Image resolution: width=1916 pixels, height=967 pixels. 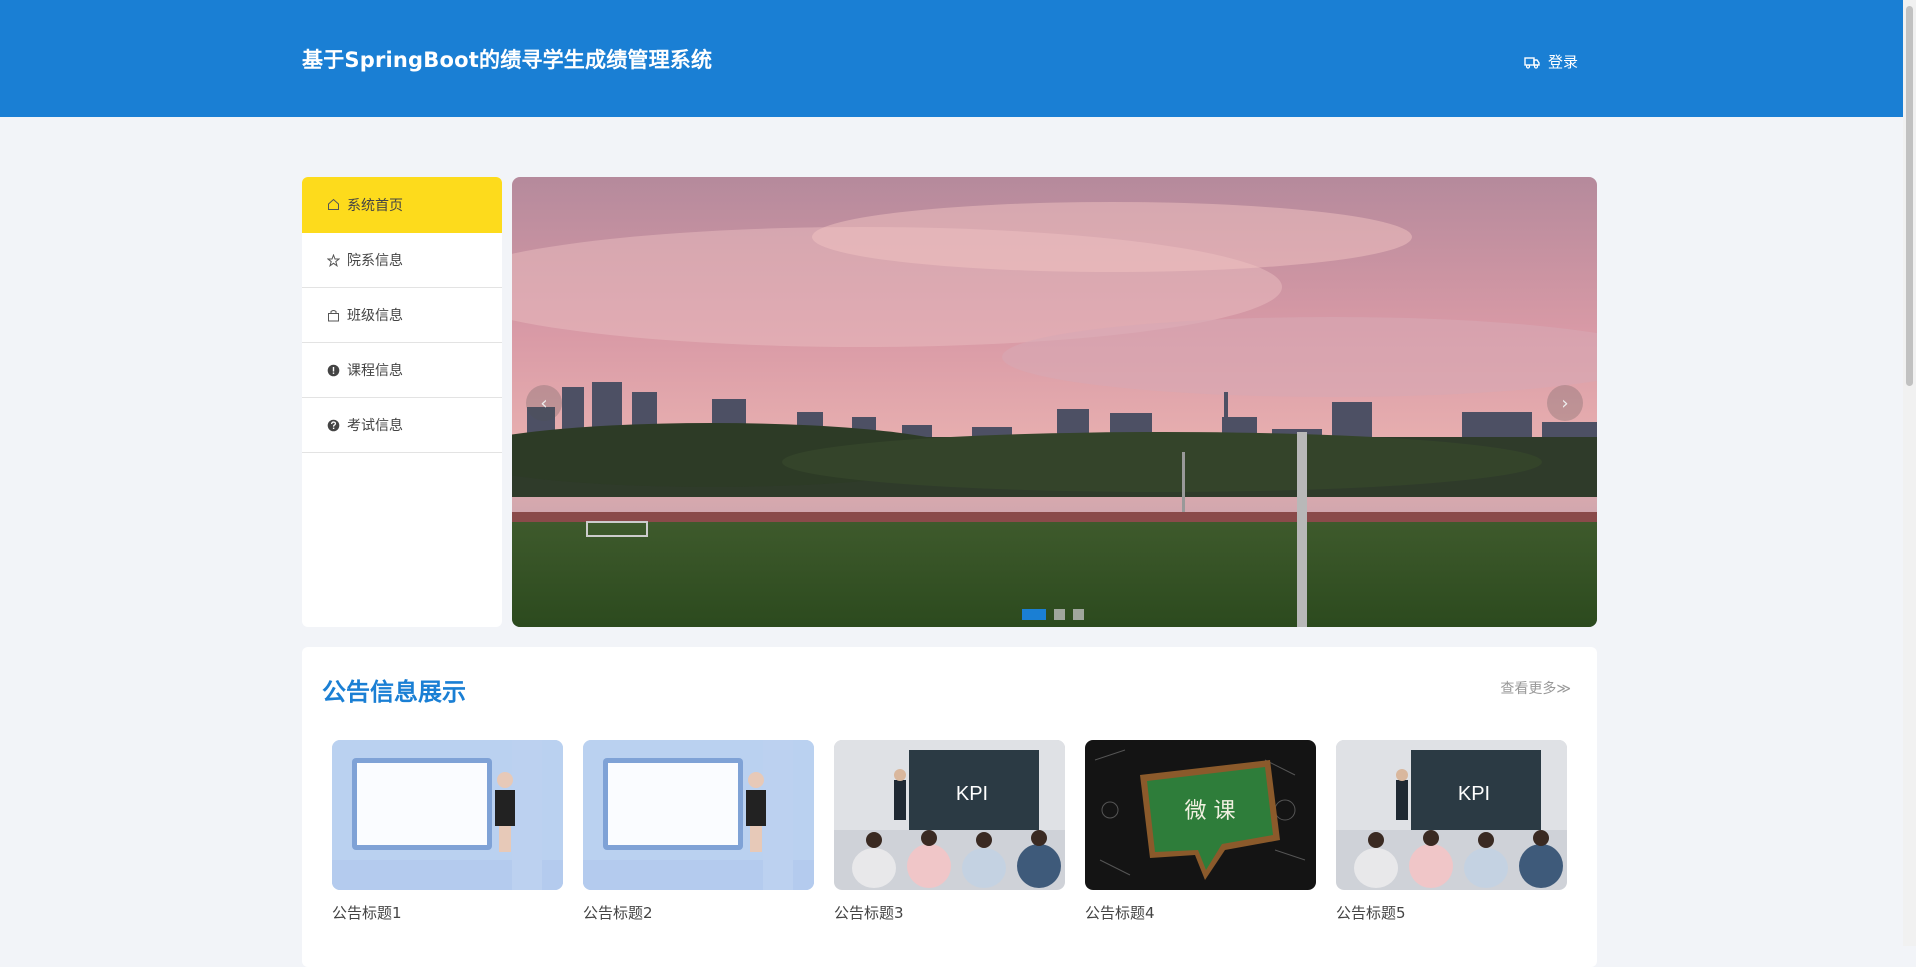 I want to click on sidebar-menu: 系统首页 院系信息 班级信息 课程信息 考试信息, so click(x=402, y=402).